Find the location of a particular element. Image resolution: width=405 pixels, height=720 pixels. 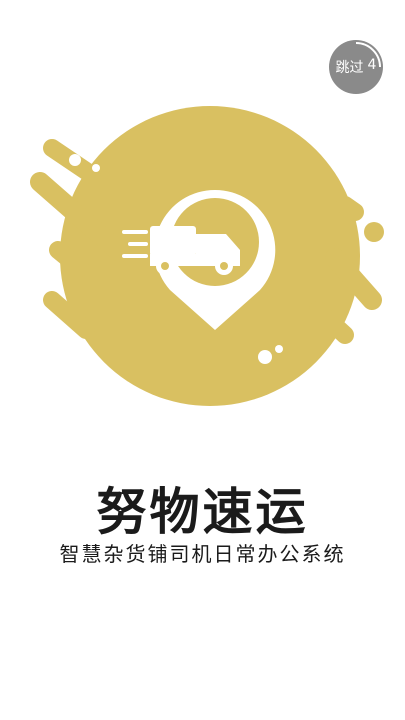

app-name: 努物速运 is located at coordinates (202, 512).